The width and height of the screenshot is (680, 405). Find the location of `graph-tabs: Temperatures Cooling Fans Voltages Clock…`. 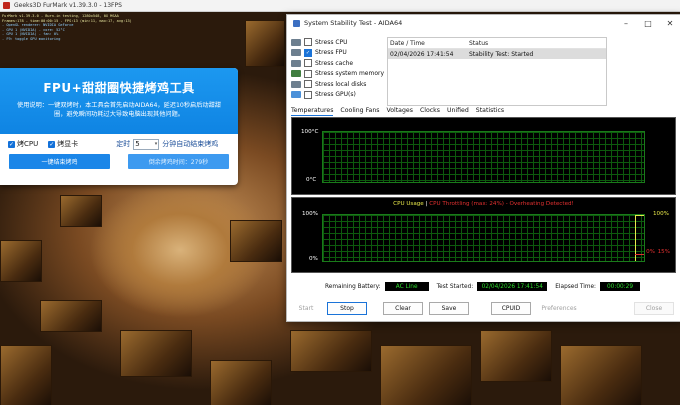

graph-tabs: Temperatures Cooling Fans Voltages Clock… is located at coordinates (401, 111).